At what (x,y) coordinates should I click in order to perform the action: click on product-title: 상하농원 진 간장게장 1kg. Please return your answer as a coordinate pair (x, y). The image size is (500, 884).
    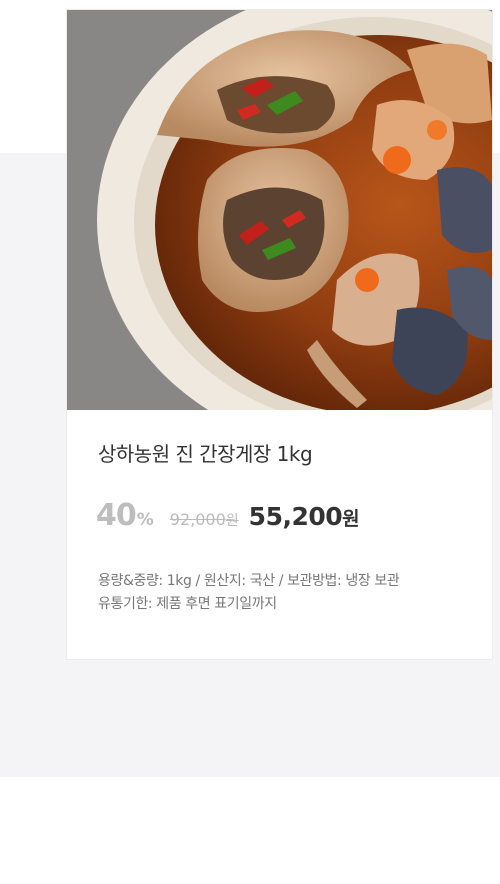
    Looking at the image, I should click on (205, 452).